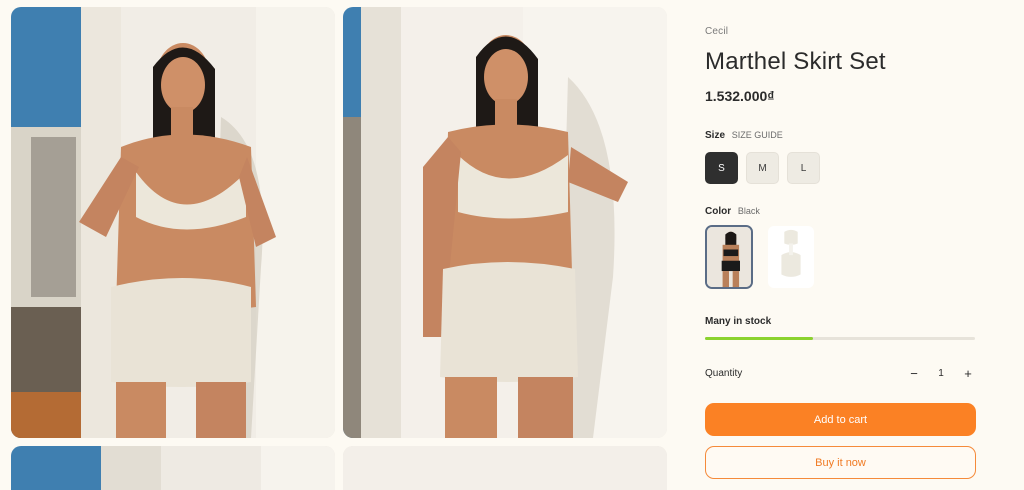 The image size is (1024, 490). I want to click on stock-level-bar, so click(840, 338).